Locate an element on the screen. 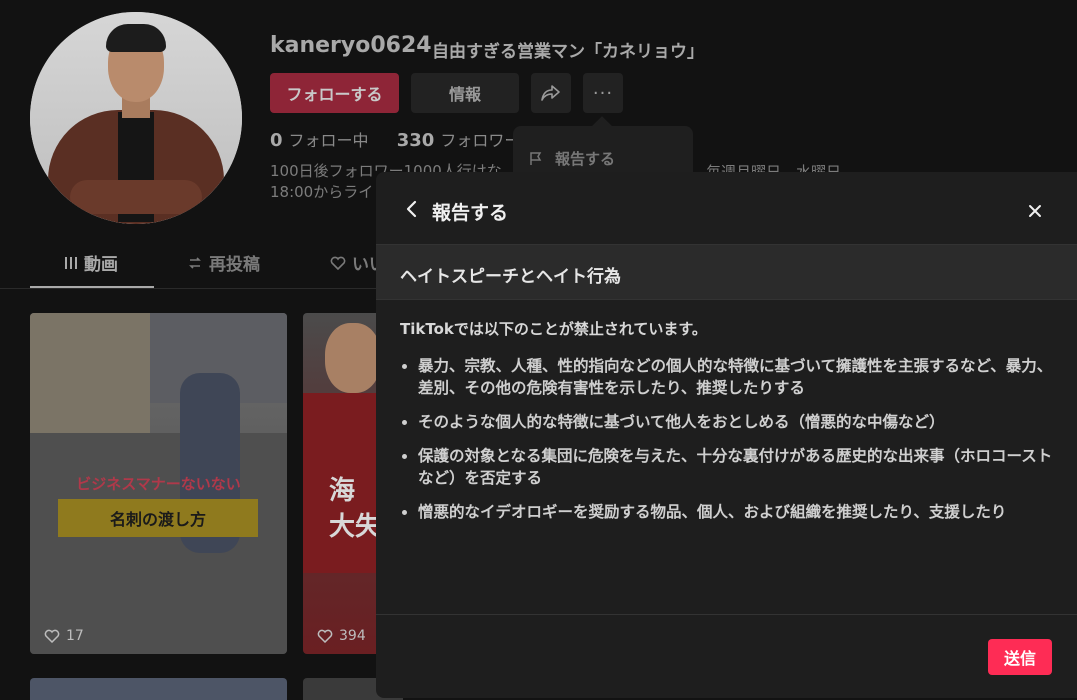  close-icon is located at coordinates (1035, 211).